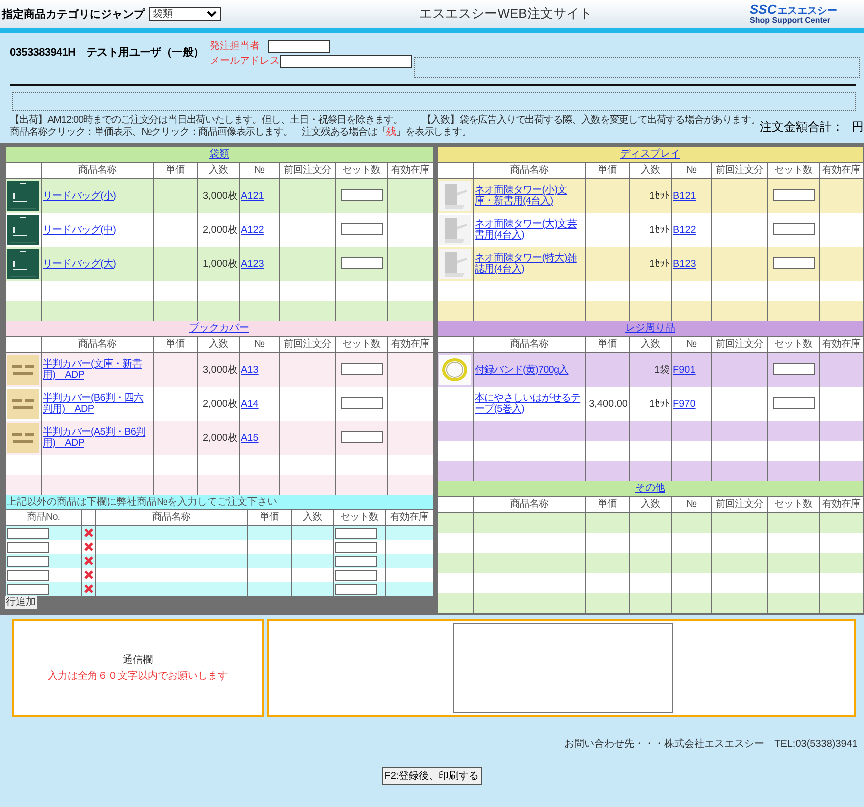 Image resolution: width=864 pixels, height=807 pixels. Describe the element at coordinates (763, 9) in the screenshot. I see `logo-mark: SSC` at that location.